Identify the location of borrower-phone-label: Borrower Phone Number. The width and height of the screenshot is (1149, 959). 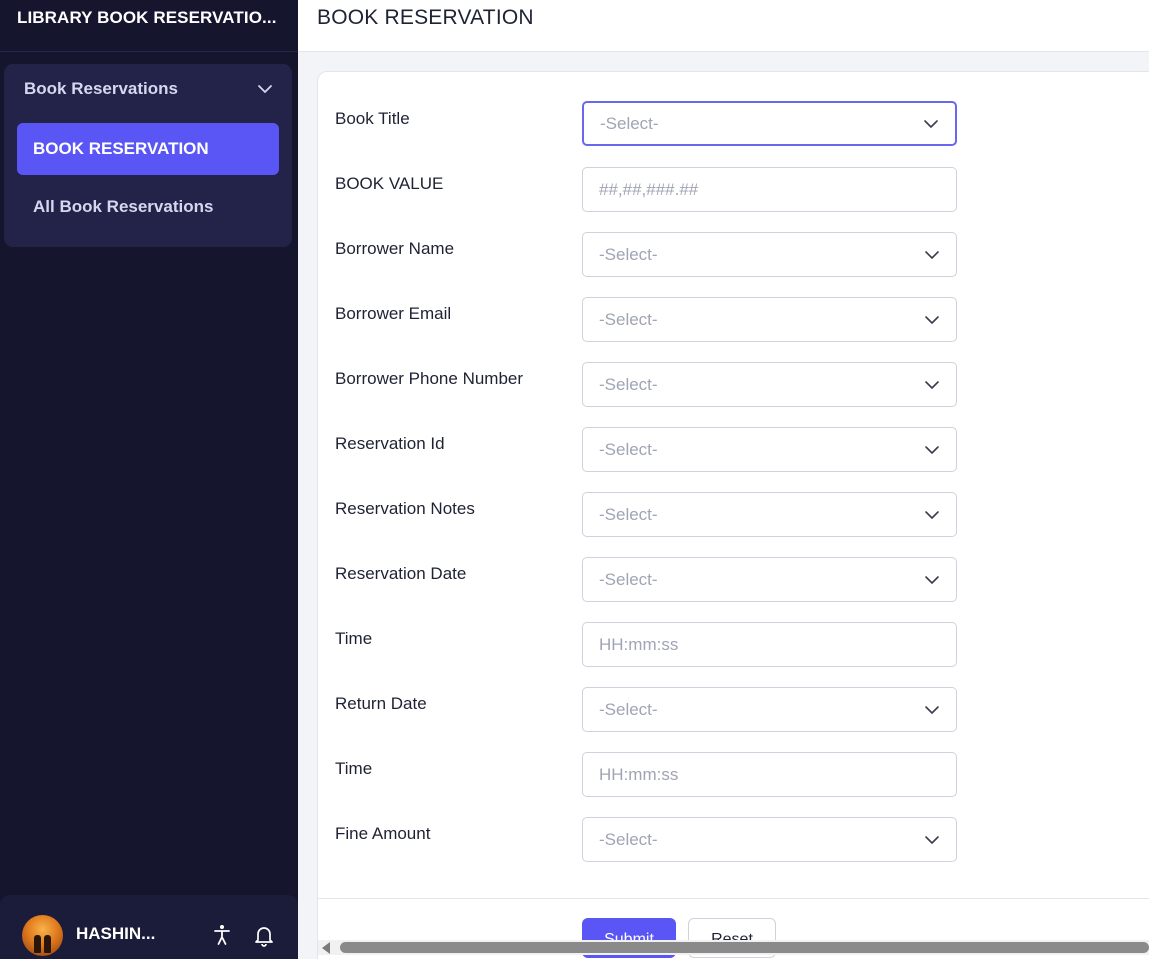
(429, 378).